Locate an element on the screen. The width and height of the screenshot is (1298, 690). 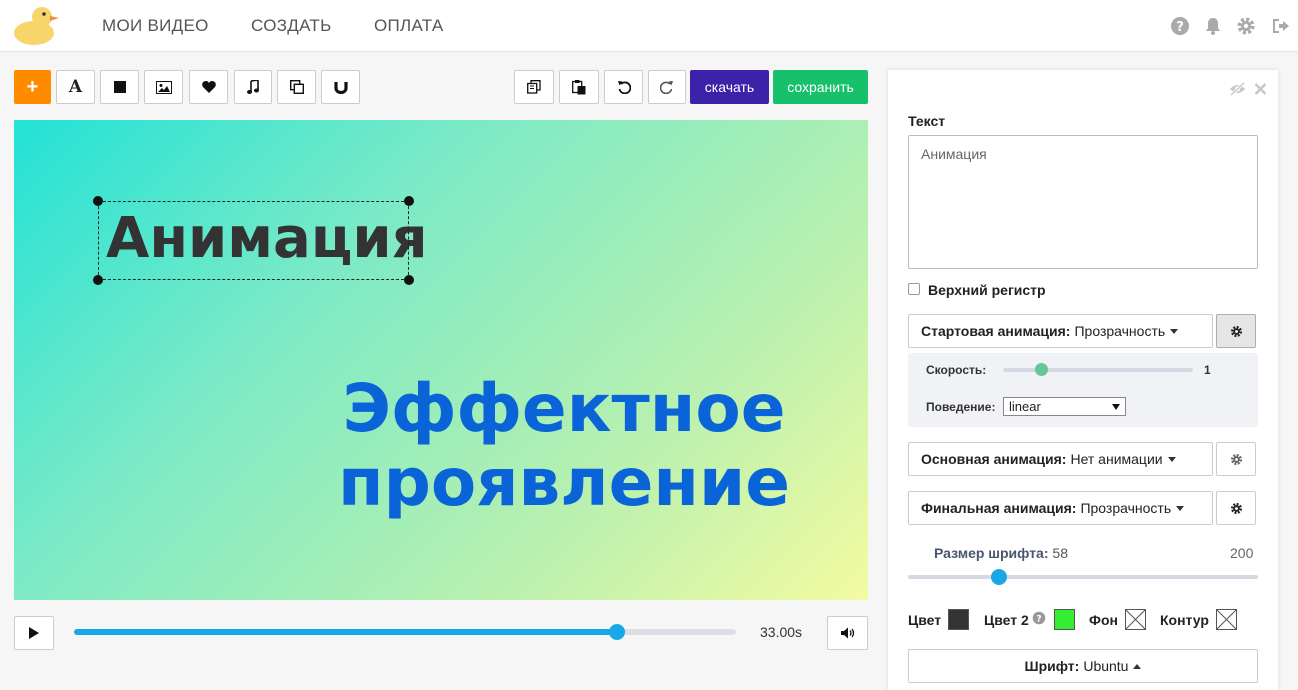
nav-my-videos: МОИ ВИДЕО is located at coordinates (155, 26).